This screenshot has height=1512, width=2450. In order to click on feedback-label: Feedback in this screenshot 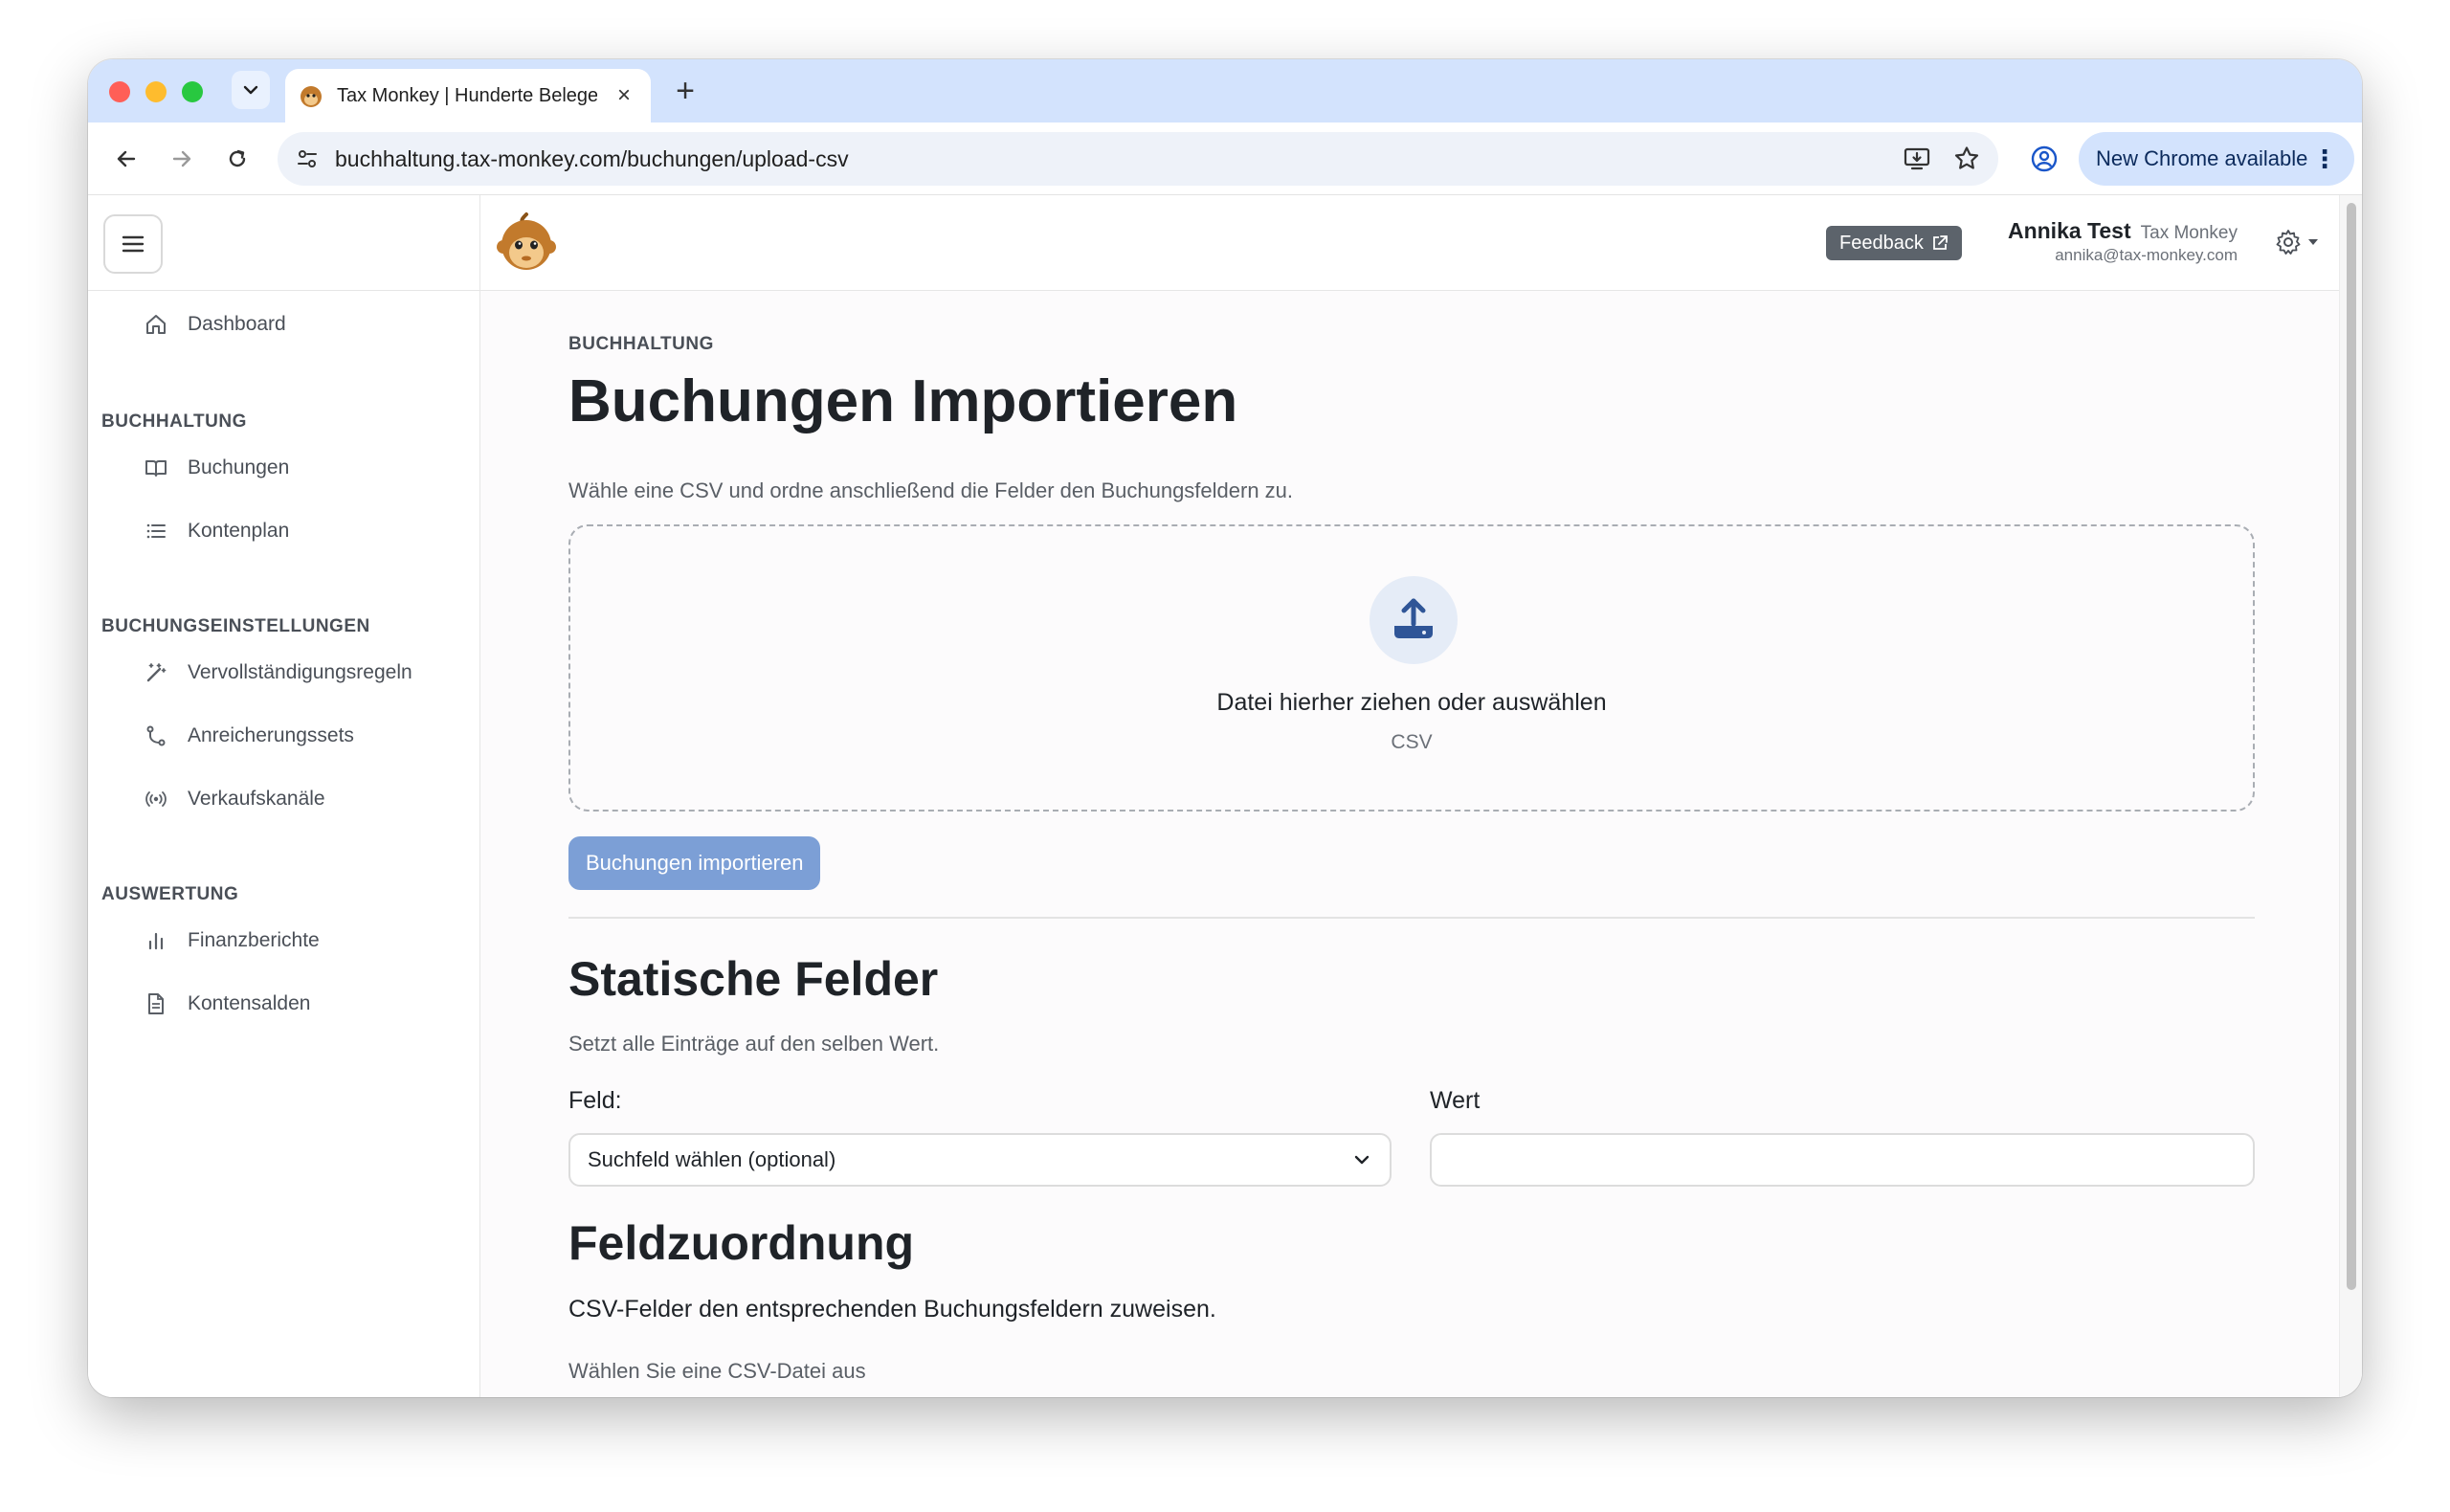, I will do `click(1881, 243)`.